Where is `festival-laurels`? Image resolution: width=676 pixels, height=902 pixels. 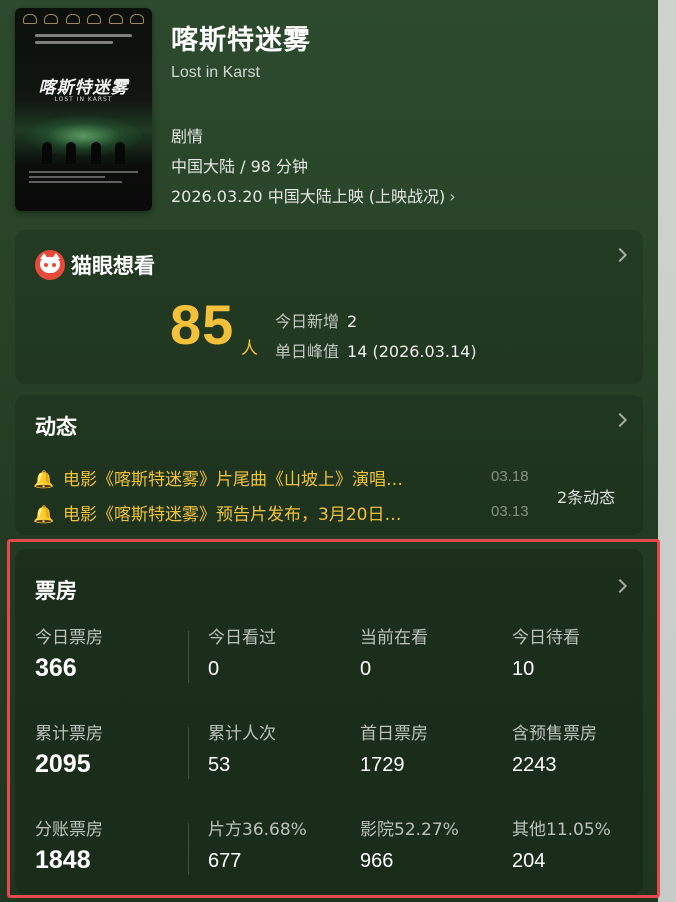
festival-laurels is located at coordinates (83, 20).